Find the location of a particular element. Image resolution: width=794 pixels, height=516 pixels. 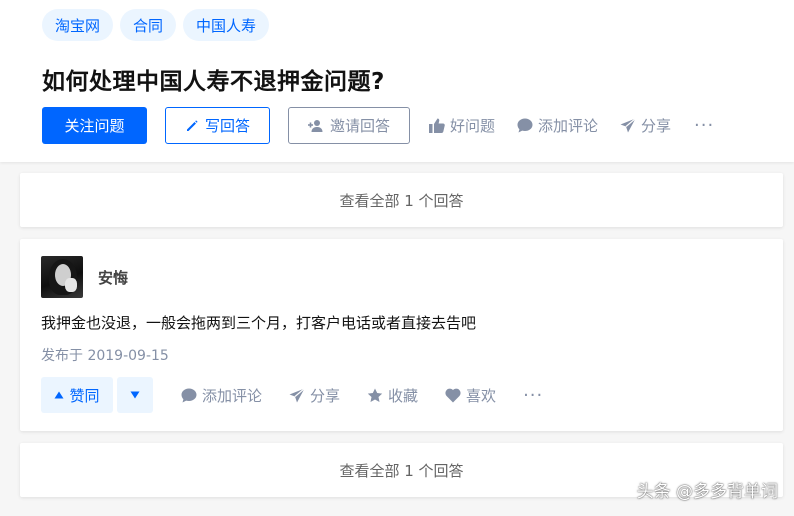

answer-actions: 赞同 添加评论 分享 收藏 喜欢 ··· is located at coordinates (292, 395).